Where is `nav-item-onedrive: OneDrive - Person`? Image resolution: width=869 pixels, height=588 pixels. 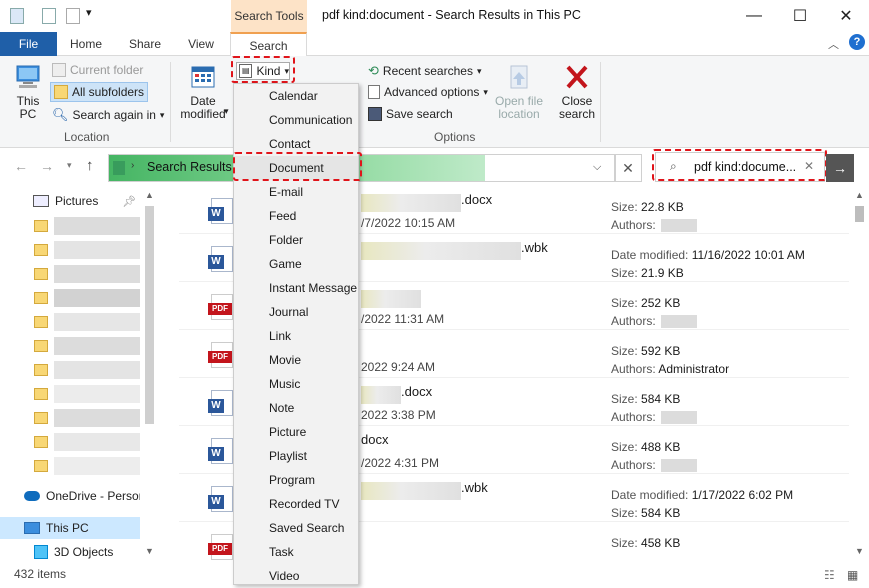 nav-item-onedrive: OneDrive - Person is located at coordinates (70, 496).